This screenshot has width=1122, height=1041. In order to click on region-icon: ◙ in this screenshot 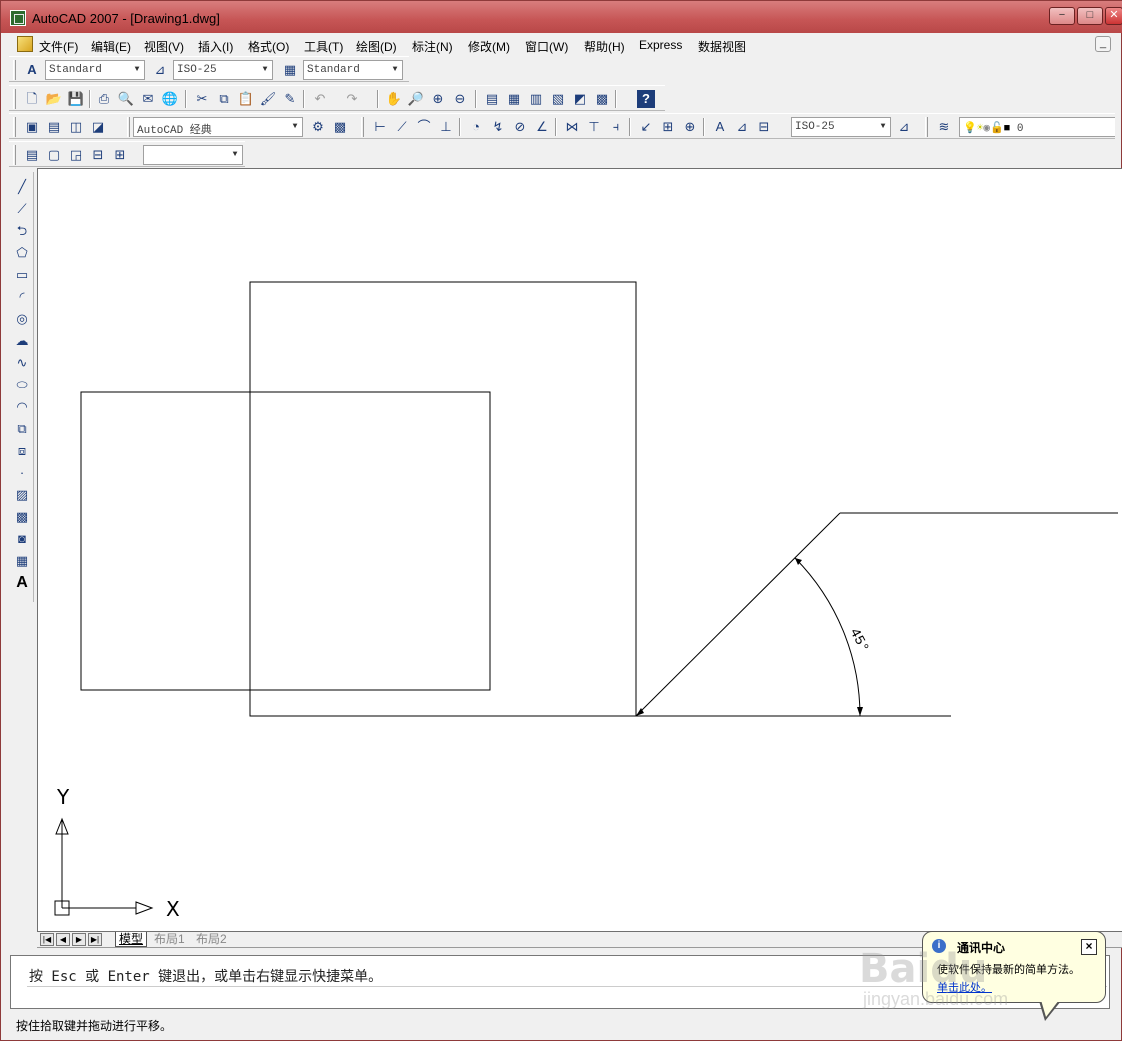, I will do `click(22, 539)`.